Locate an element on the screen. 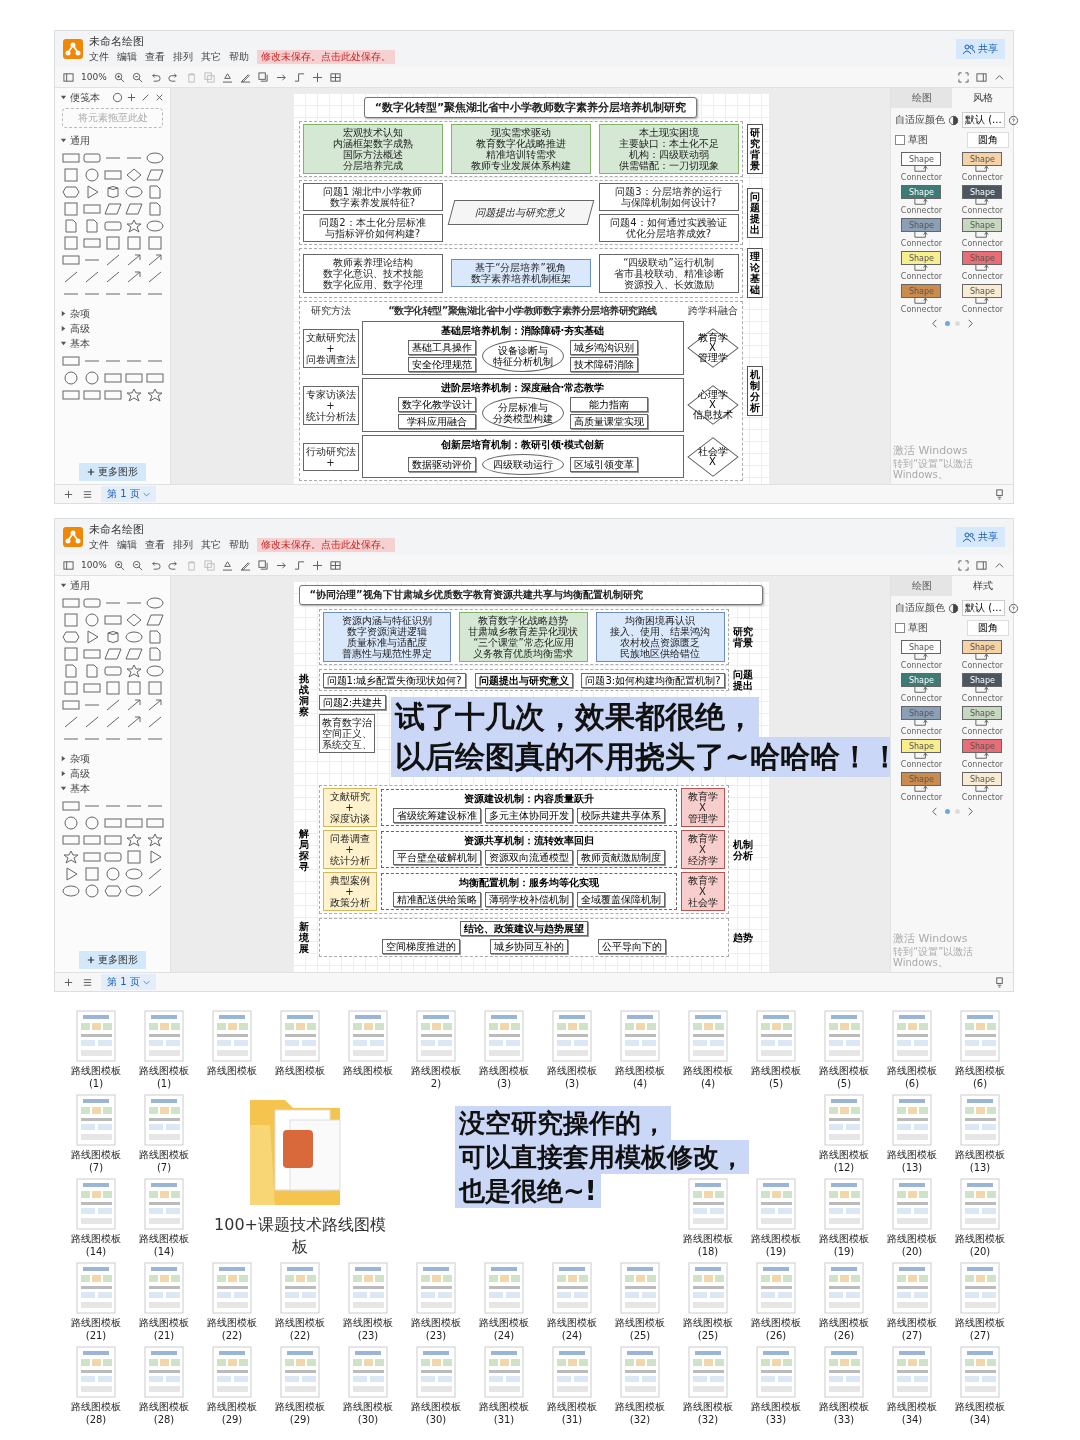  palette-section-title: 高级 is located at coordinates (80, 773).